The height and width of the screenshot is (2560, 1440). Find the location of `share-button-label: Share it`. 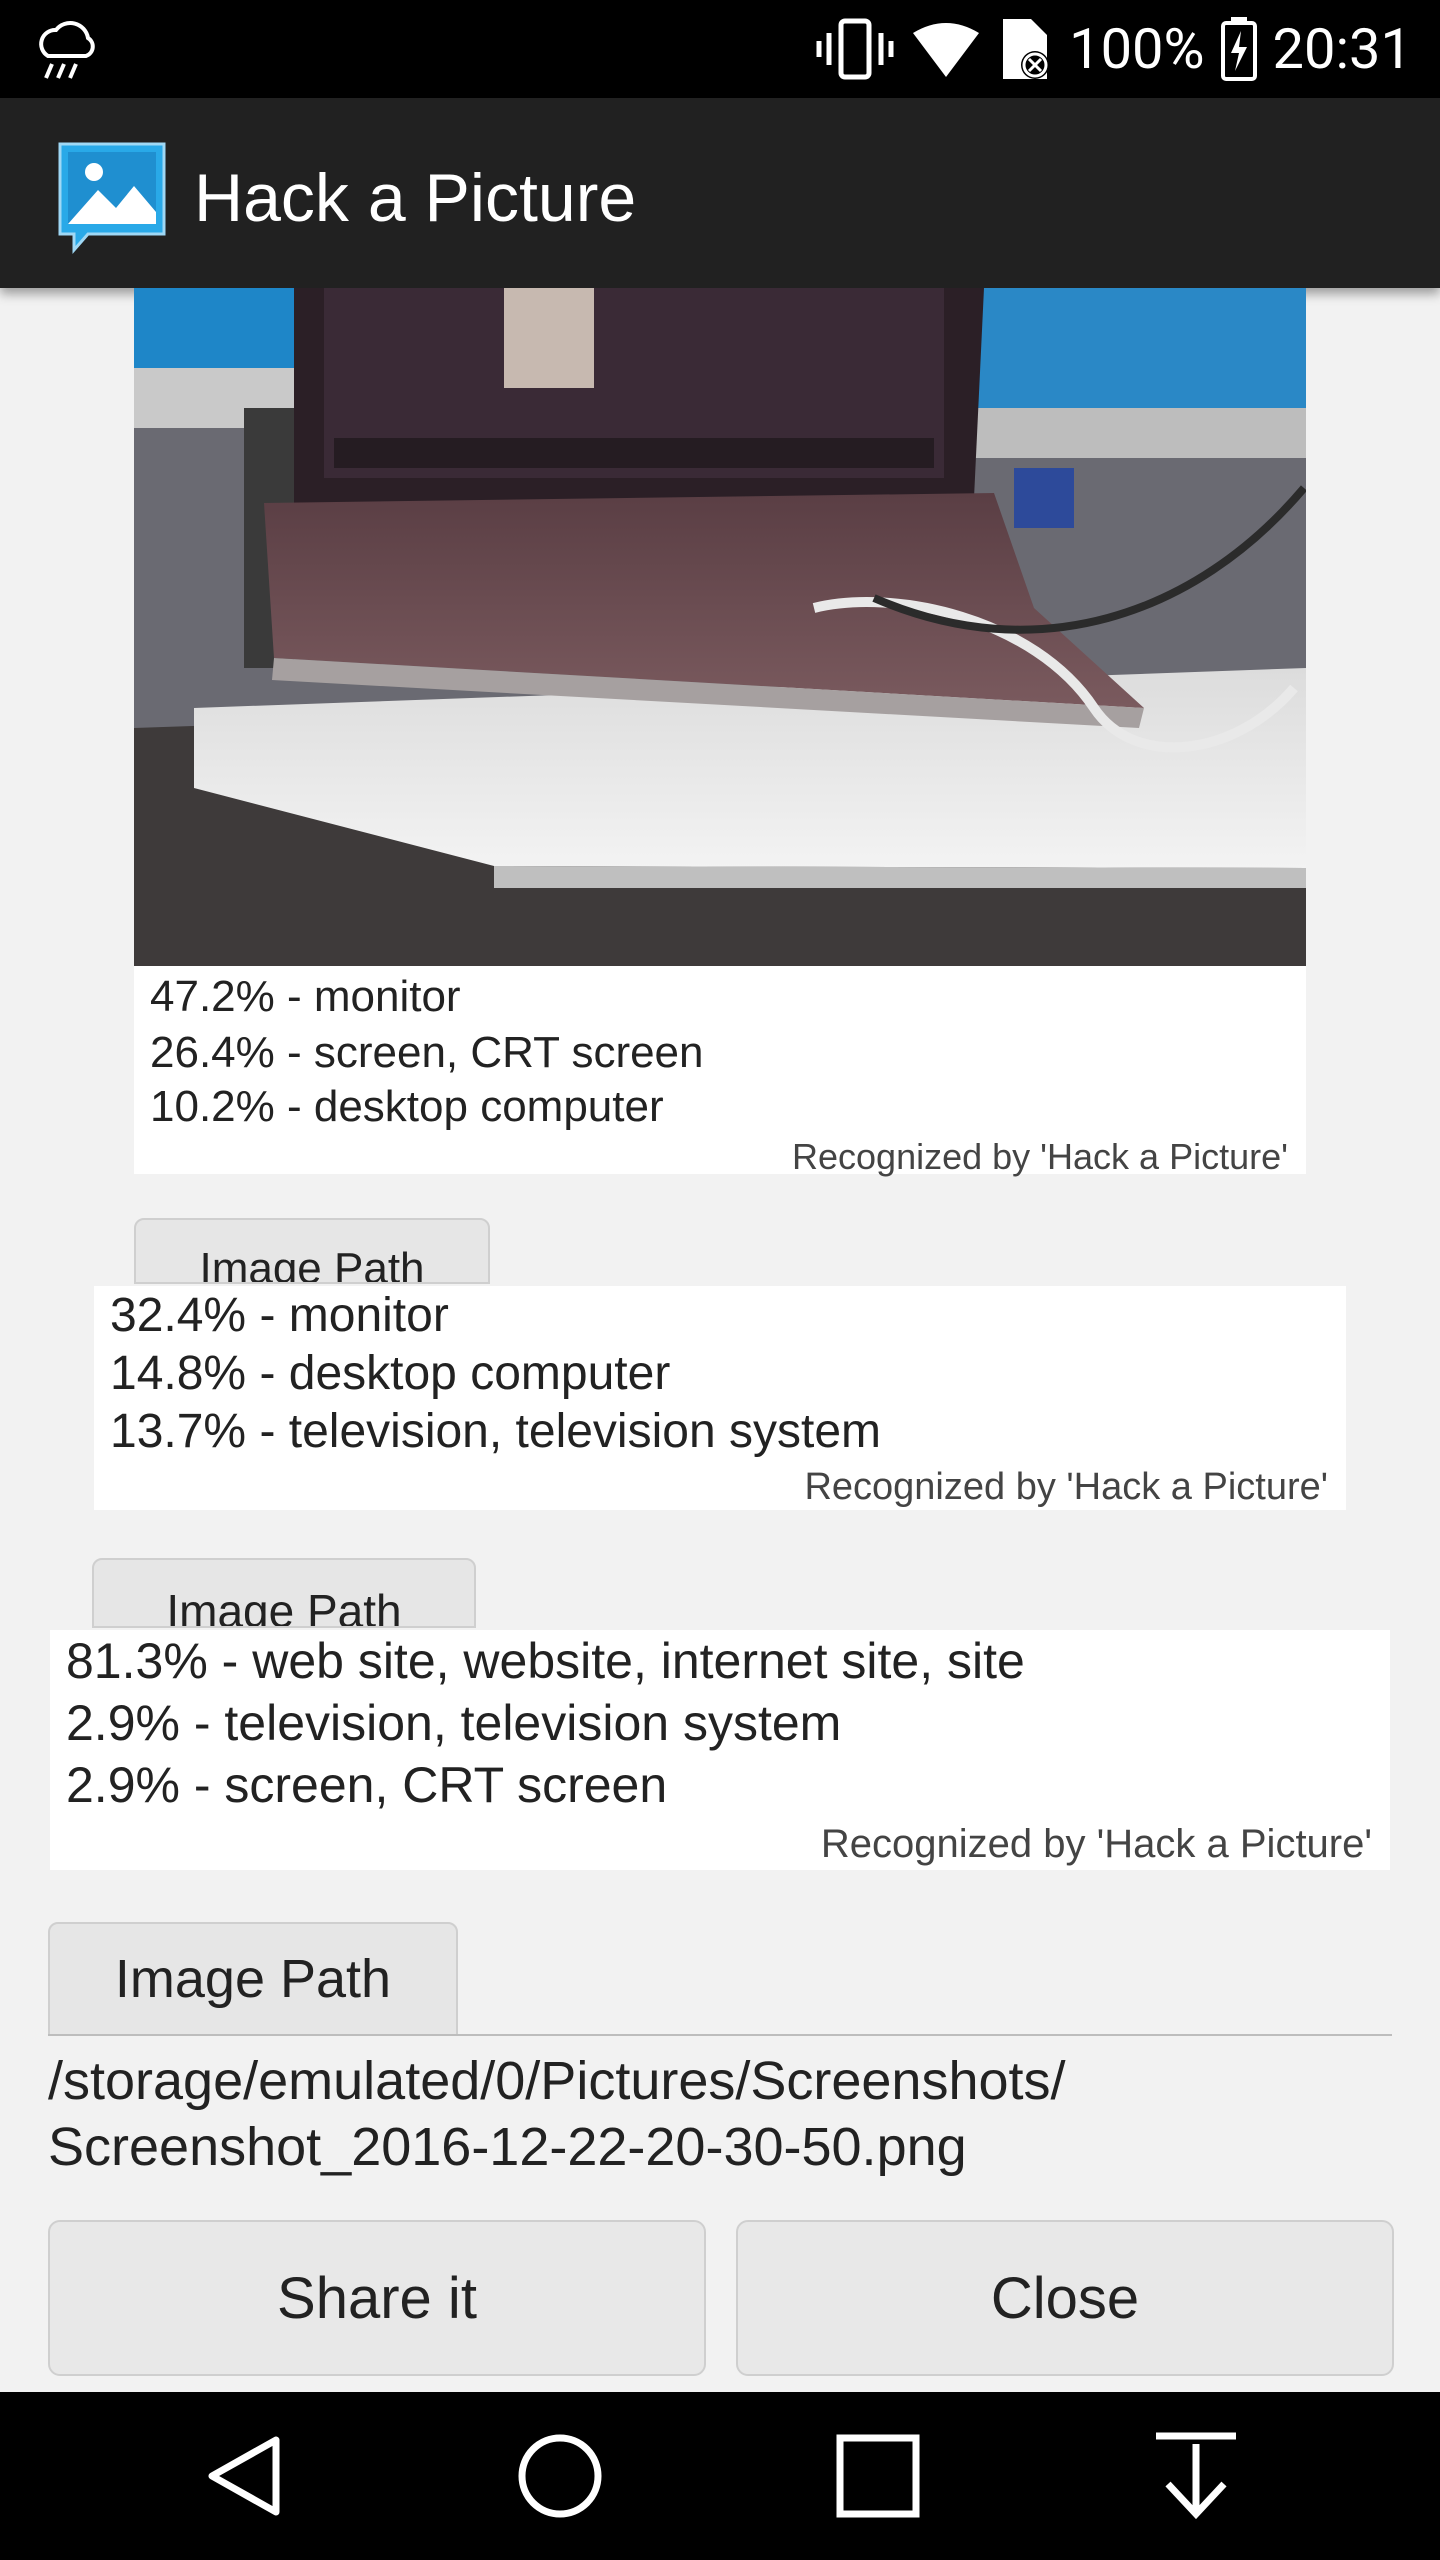

share-button-label: Share it is located at coordinates (377, 2298).